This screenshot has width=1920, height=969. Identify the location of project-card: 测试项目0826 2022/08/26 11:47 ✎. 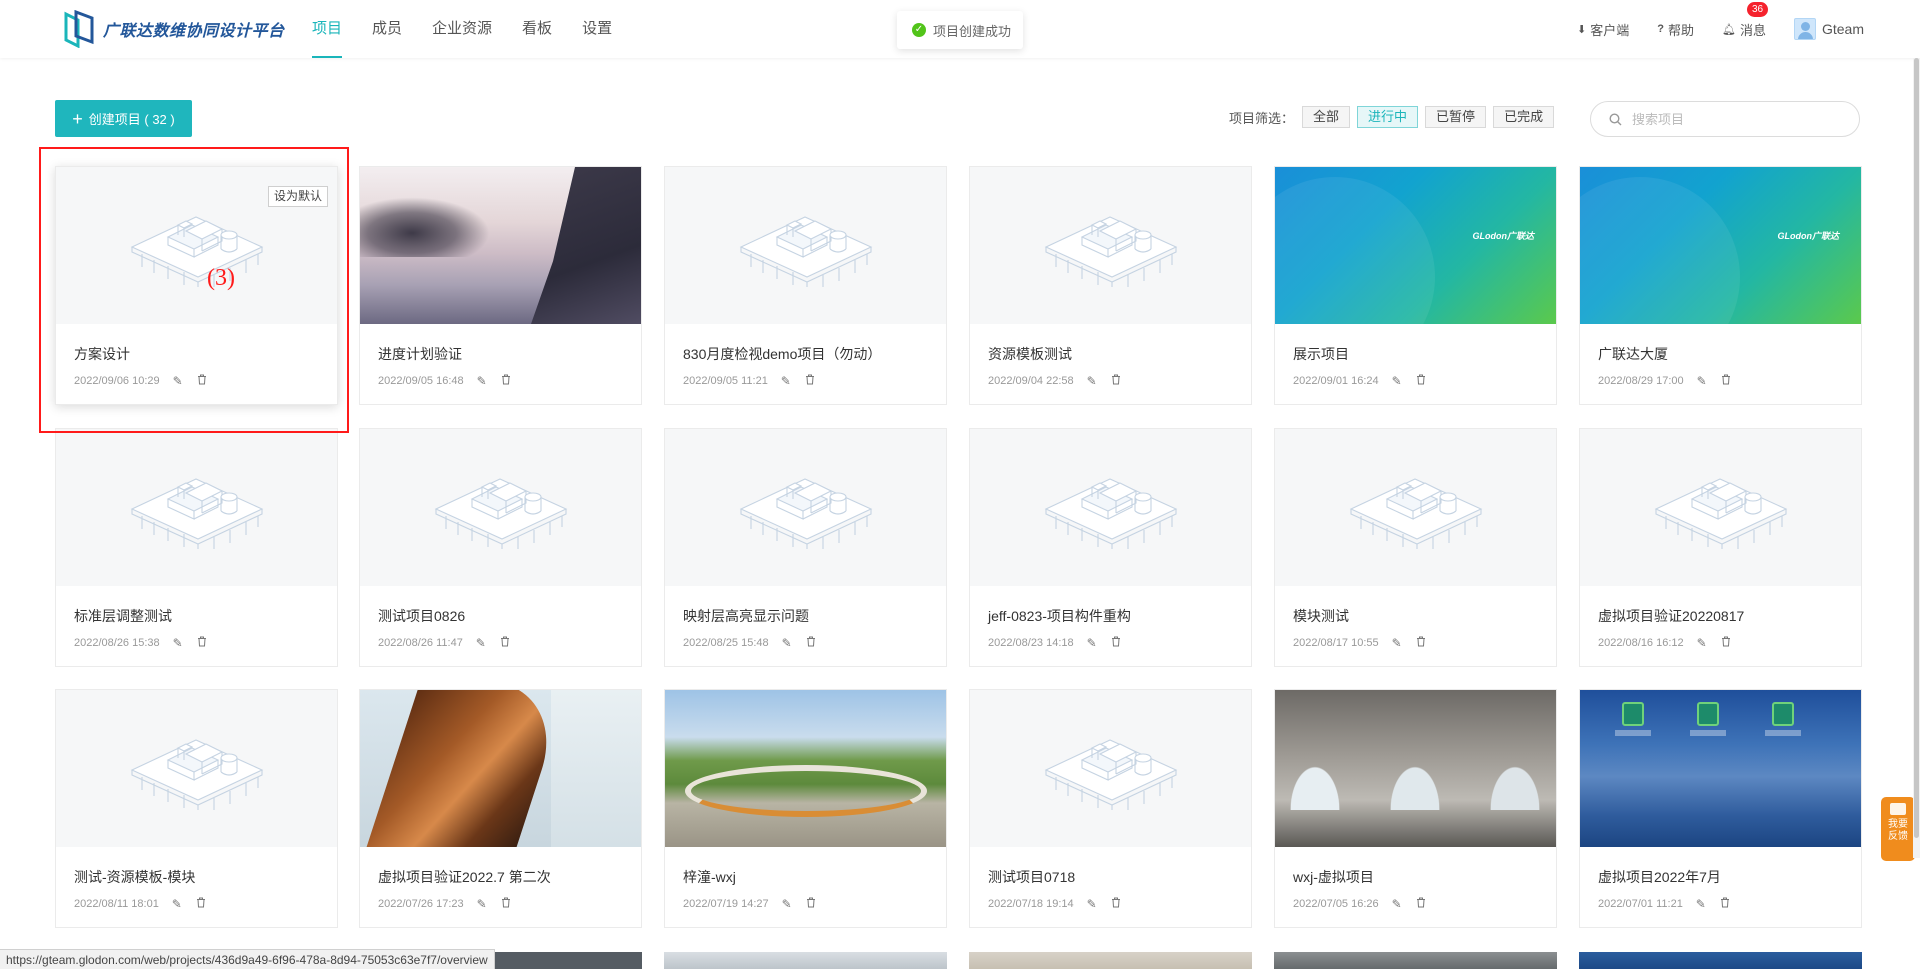
(500, 547).